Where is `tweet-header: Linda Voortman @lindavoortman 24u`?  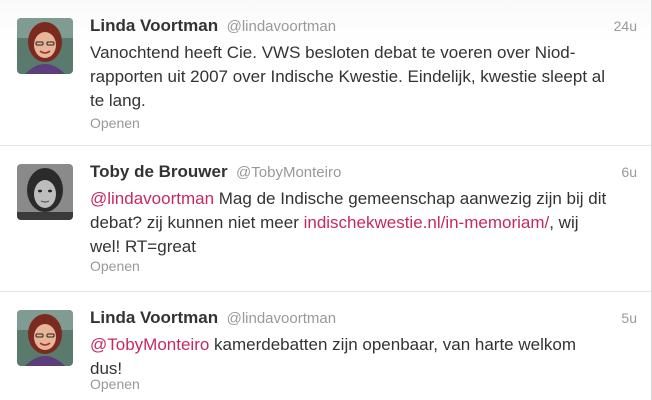 tweet-header: Linda Voortman @lindavoortman 24u is located at coordinates (363, 27).